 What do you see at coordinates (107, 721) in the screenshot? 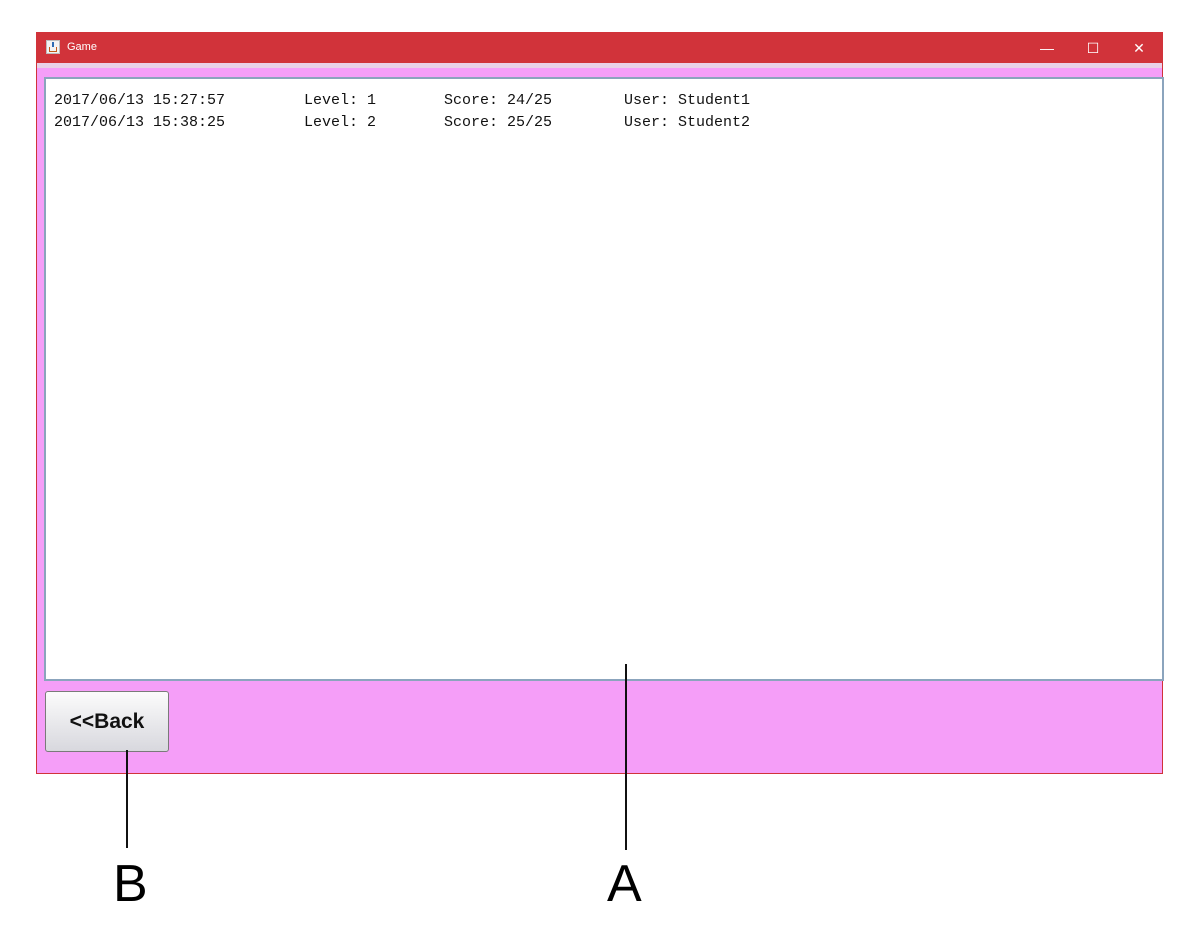
I see `back-button: <<Back` at bounding box center [107, 721].